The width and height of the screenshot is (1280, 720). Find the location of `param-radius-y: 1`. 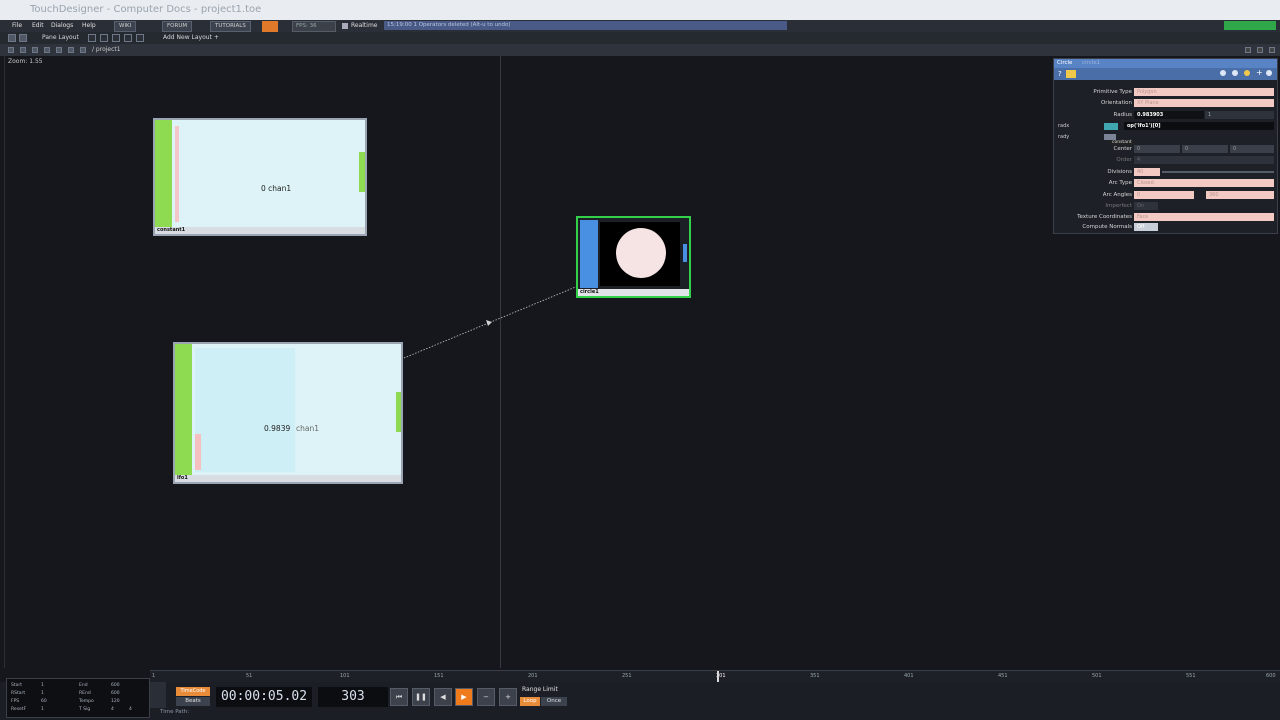

param-radius-y: 1 is located at coordinates (1239, 115).